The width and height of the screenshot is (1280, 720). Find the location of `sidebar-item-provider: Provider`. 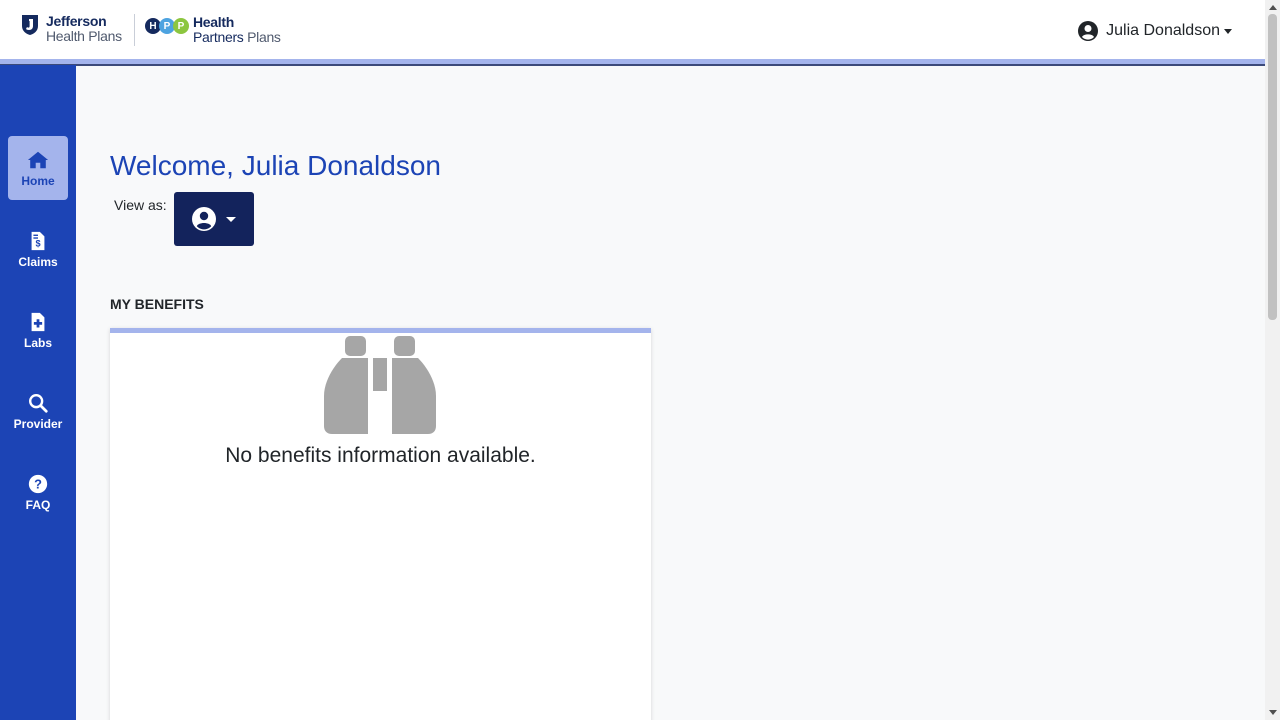

sidebar-item-provider: Provider is located at coordinates (38, 411).